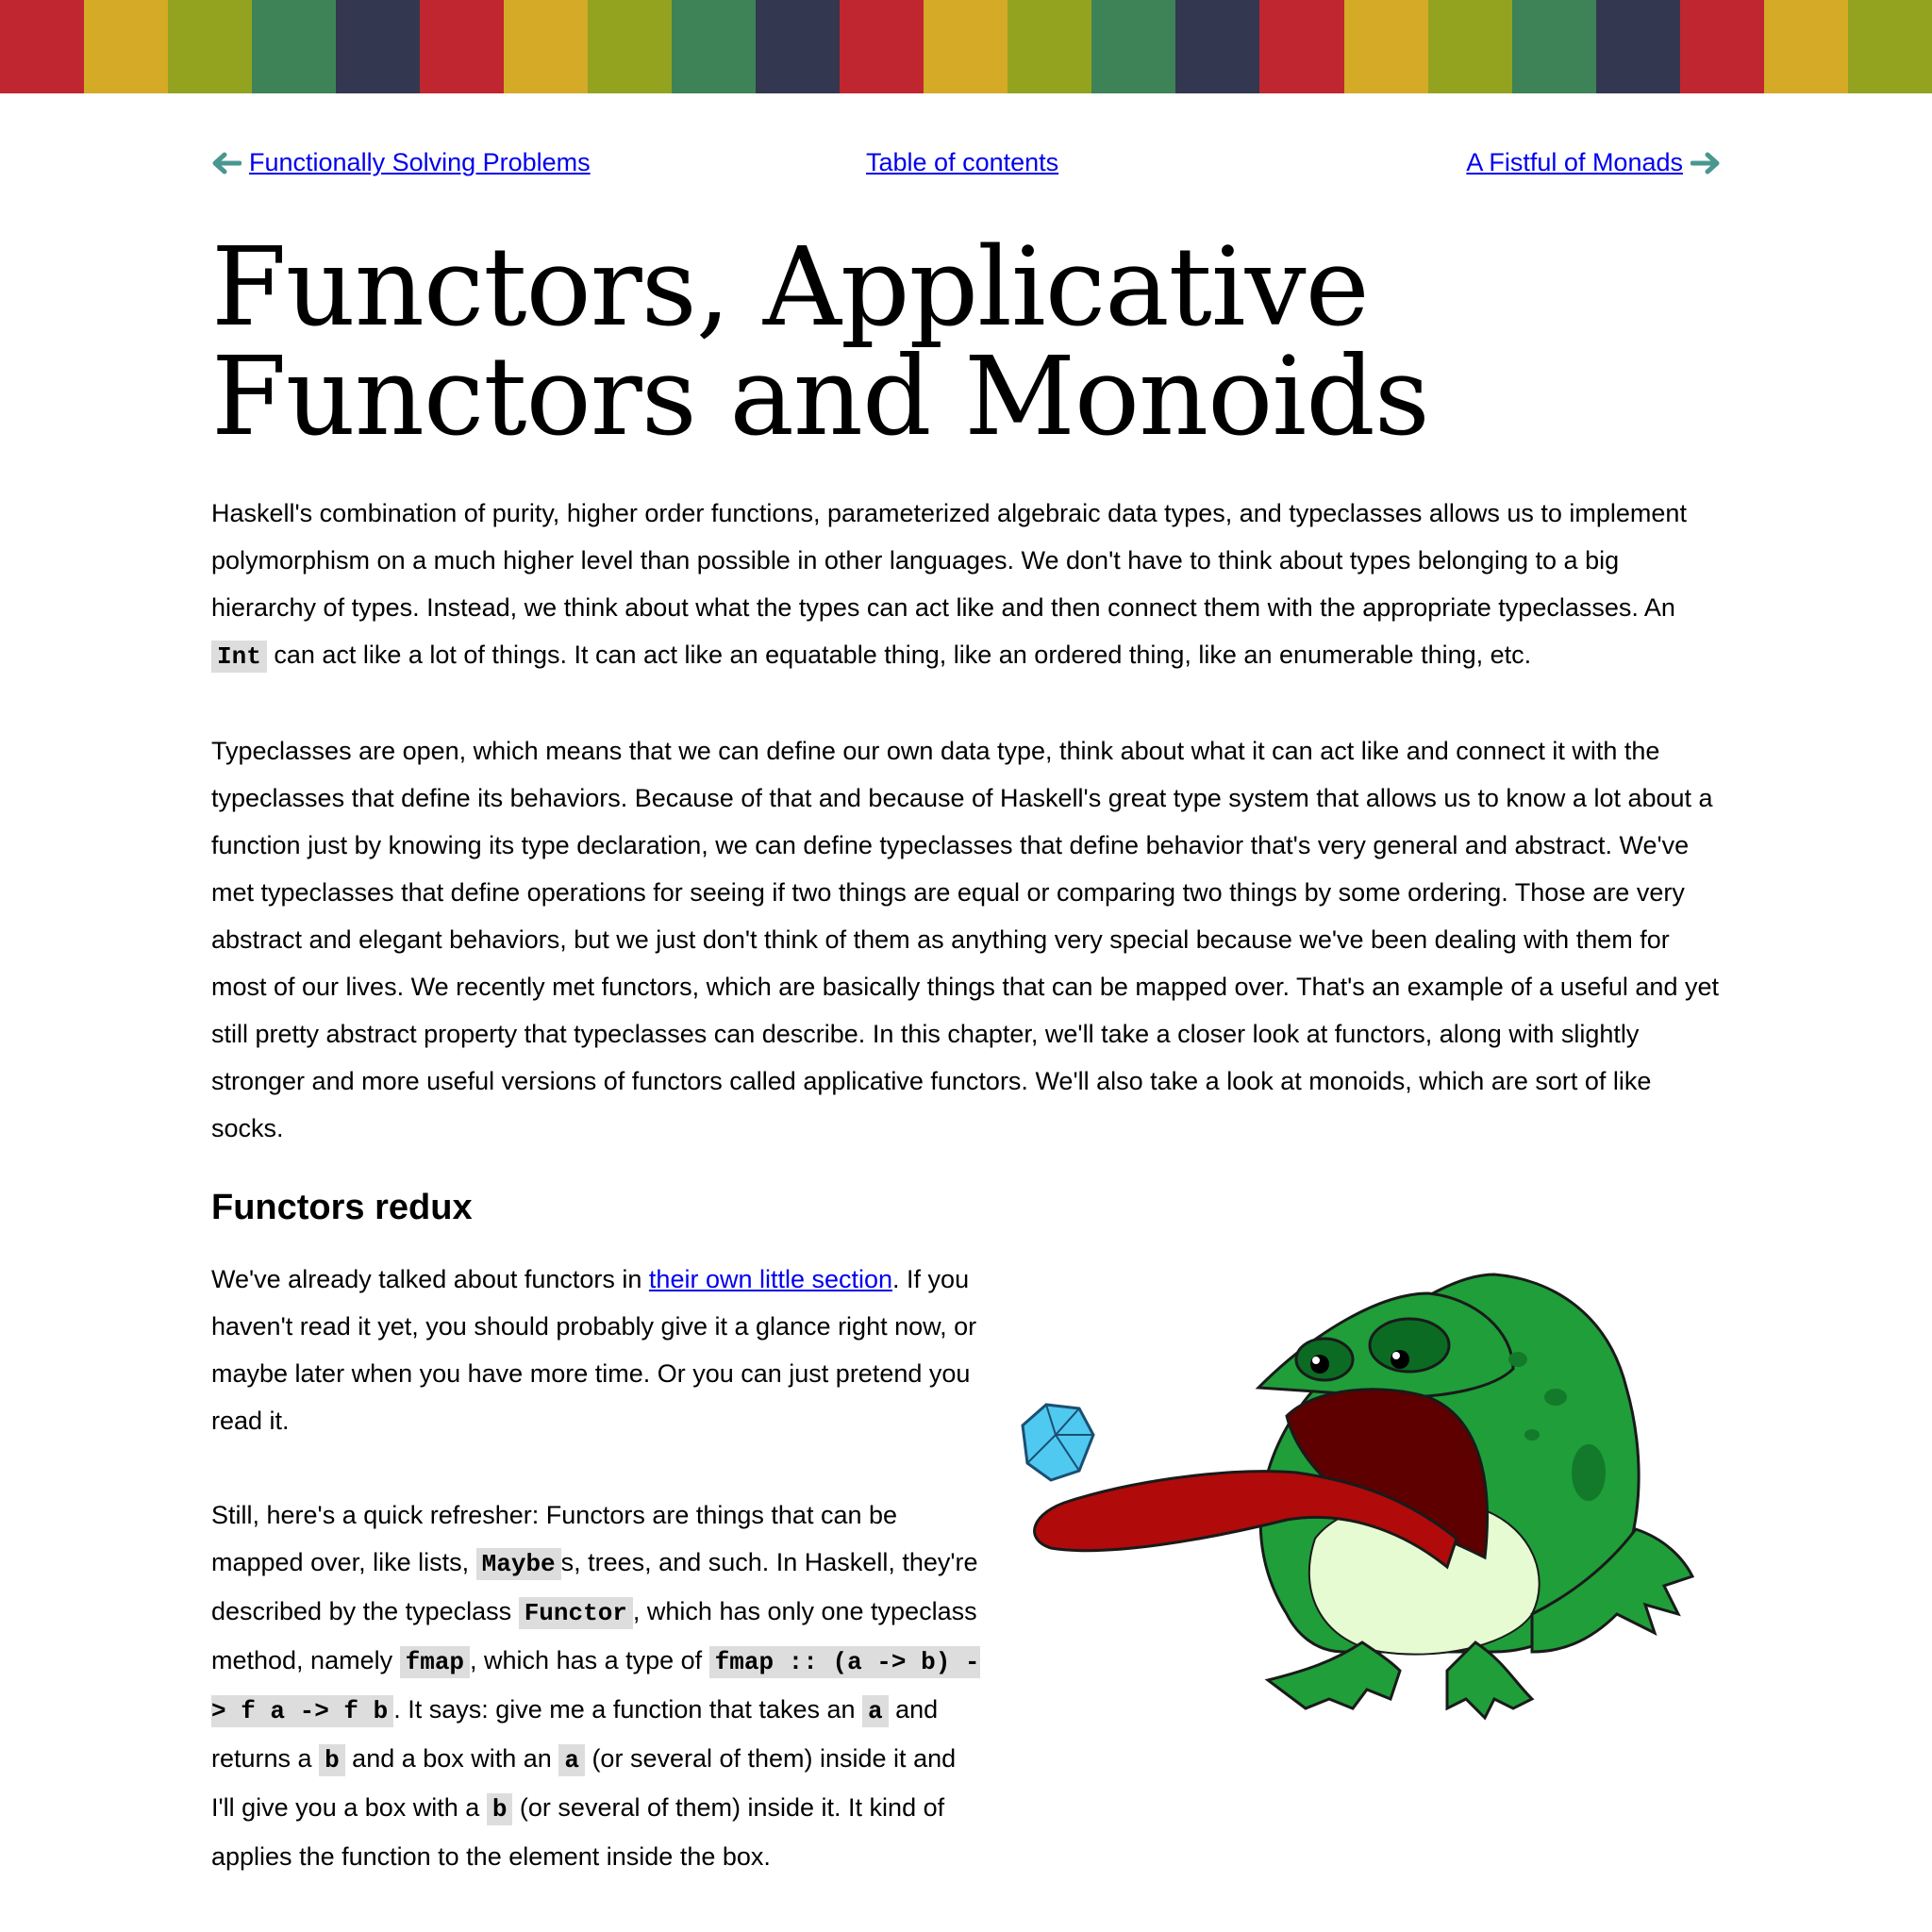 Image resolution: width=1932 pixels, height=1932 pixels. I want to click on section-heading: Functors redux, so click(342, 1207).